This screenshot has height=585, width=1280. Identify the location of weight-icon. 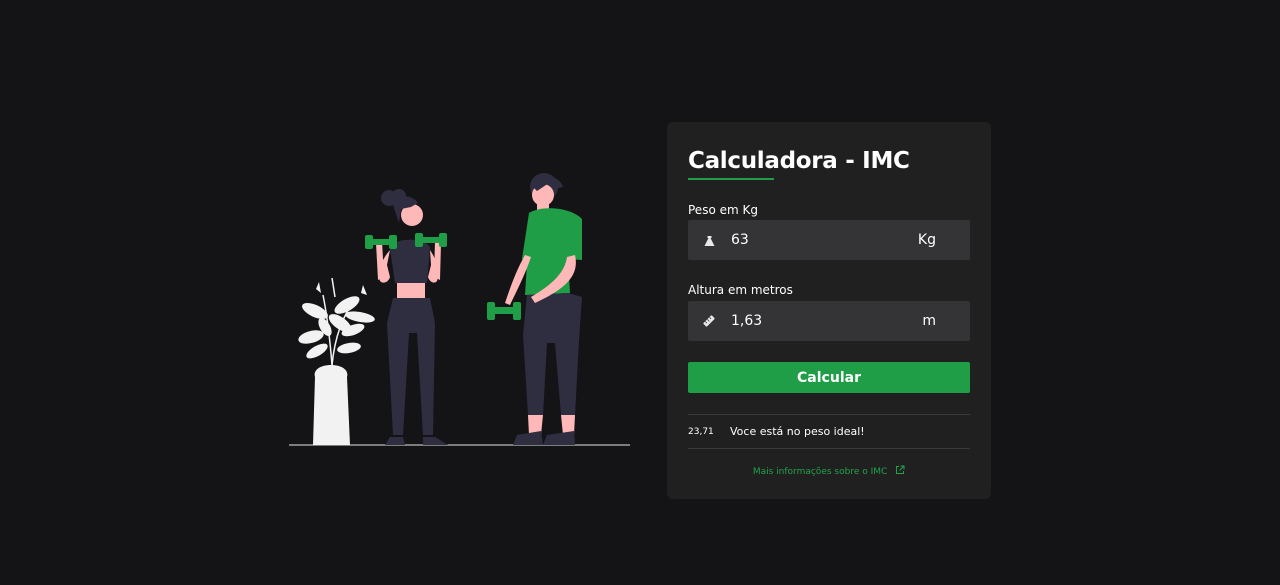
(709, 240).